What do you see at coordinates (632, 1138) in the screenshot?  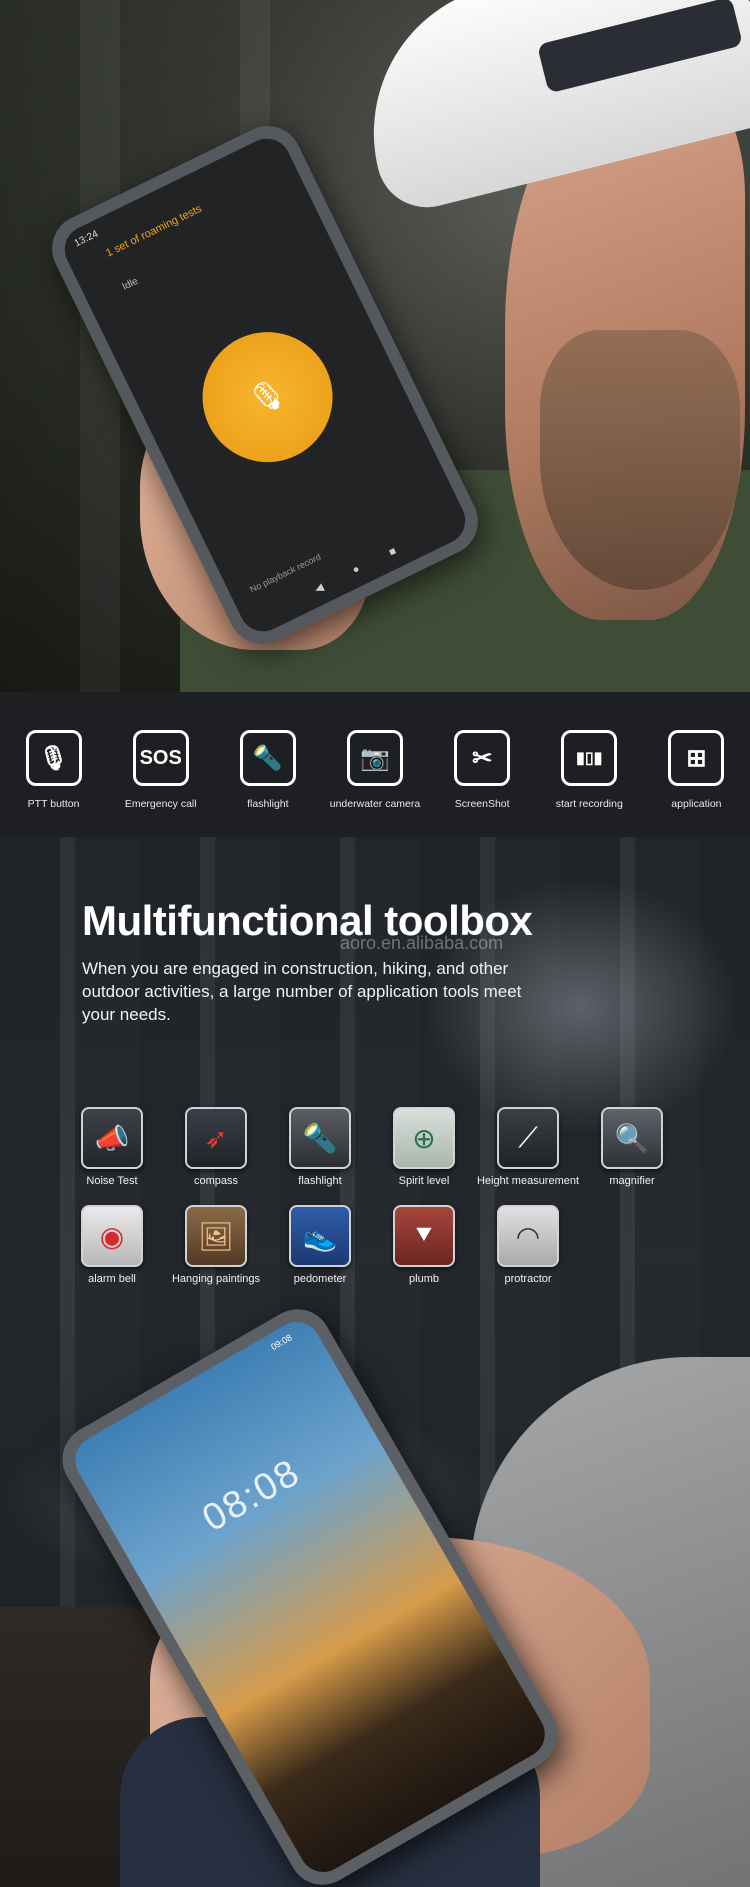 I see `magnifier-icon: 🔍` at bounding box center [632, 1138].